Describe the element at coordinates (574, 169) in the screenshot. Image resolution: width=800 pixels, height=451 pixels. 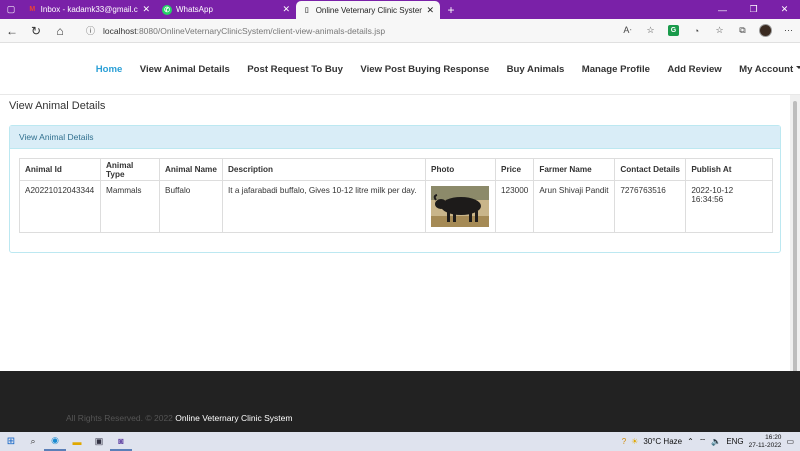
I see `column-header: Farmer Name` at that location.